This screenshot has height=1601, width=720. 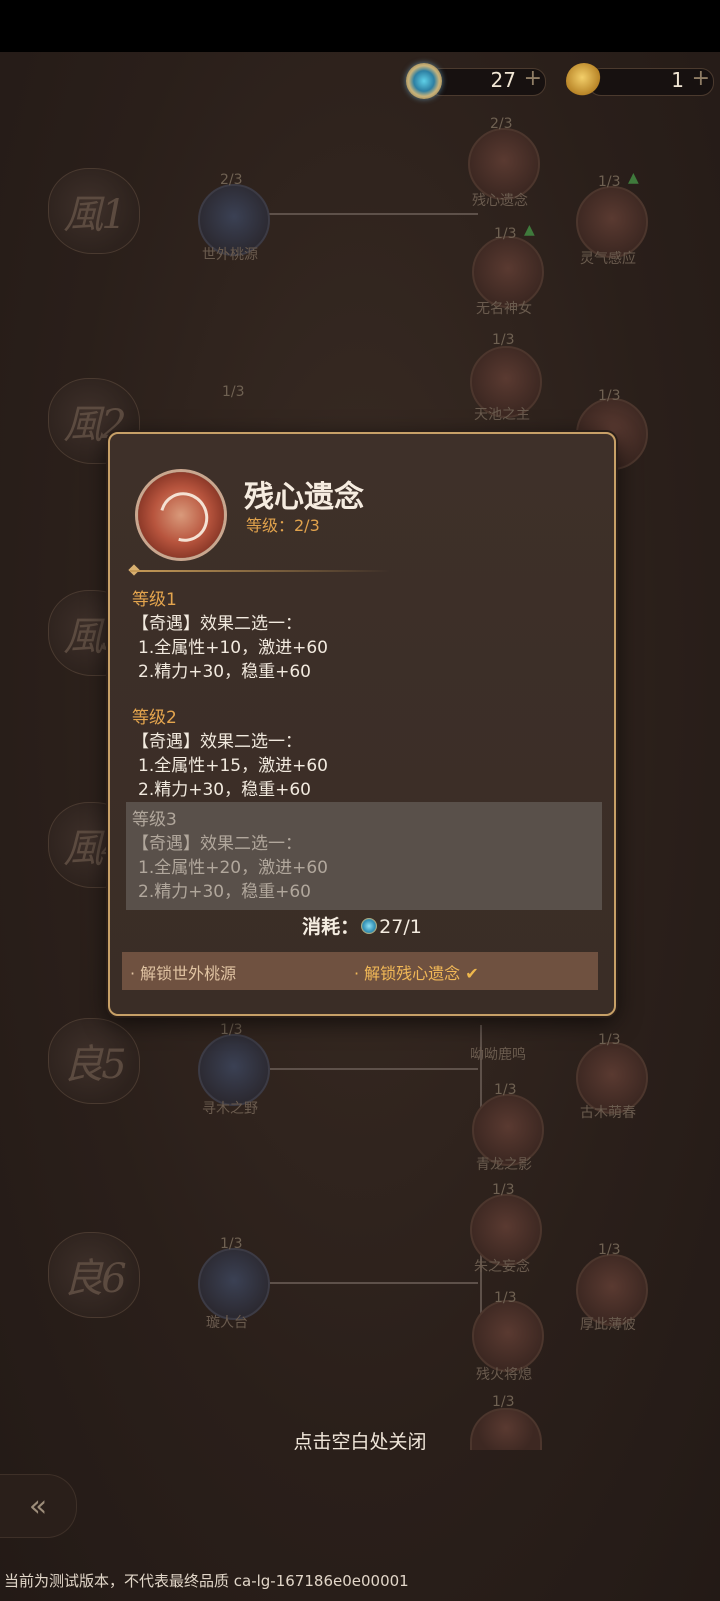 What do you see at coordinates (183, 973) in the screenshot?
I see `unlock-condition-1: · 解锁世外桃源` at bounding box center [183, 973].